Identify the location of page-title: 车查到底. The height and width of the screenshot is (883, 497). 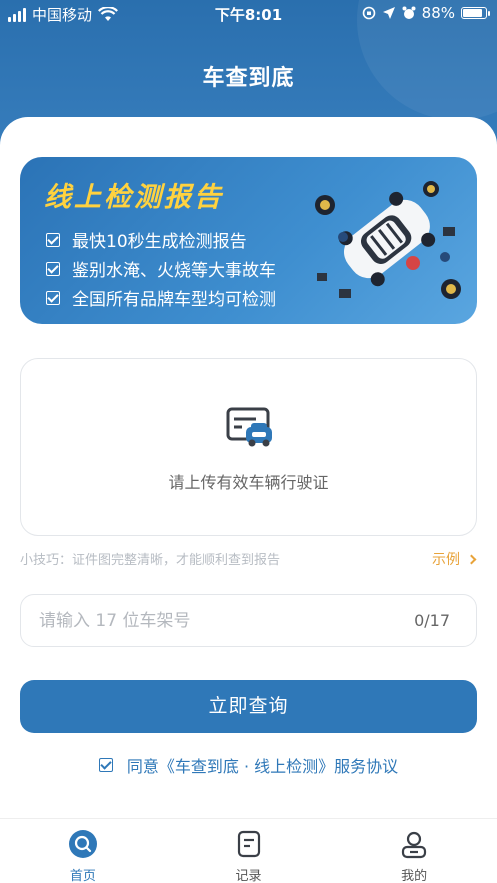
(248, 78).